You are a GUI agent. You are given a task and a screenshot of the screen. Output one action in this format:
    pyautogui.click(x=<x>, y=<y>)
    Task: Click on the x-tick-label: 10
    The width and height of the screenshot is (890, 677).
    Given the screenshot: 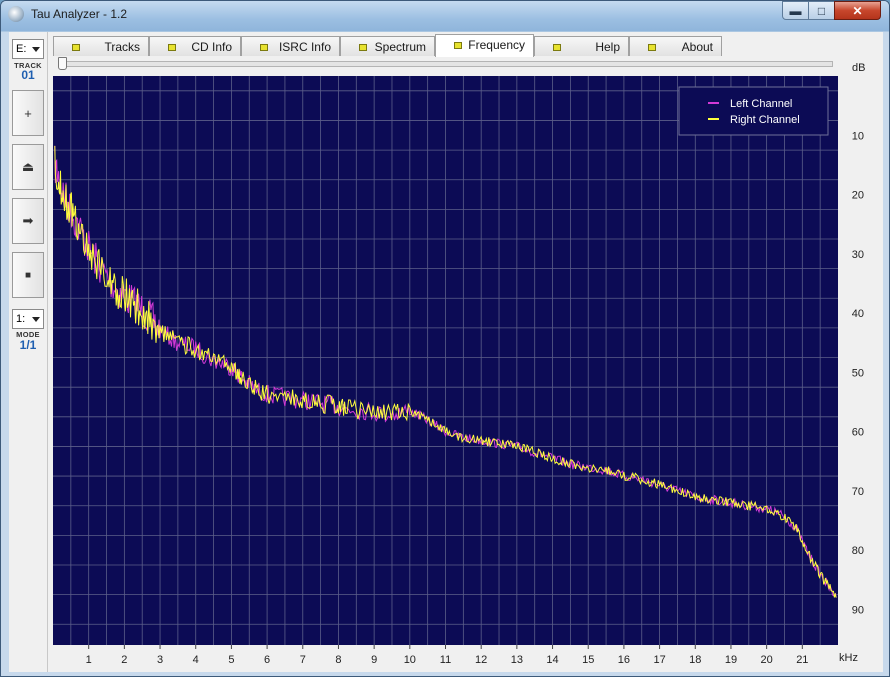 What is the action you would take?
    pyautogui.click(x=410, y=660)
    